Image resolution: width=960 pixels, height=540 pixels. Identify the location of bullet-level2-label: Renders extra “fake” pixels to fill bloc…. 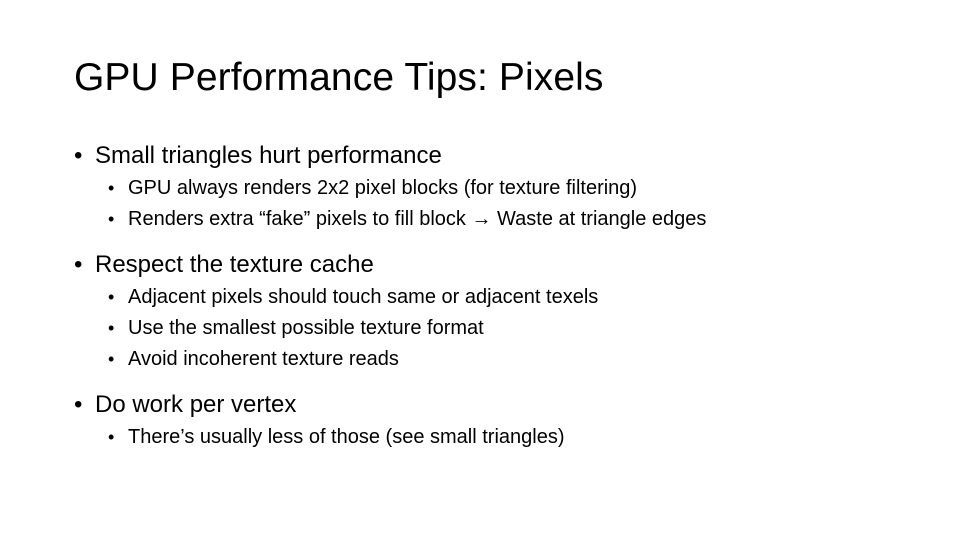
(417, 219).